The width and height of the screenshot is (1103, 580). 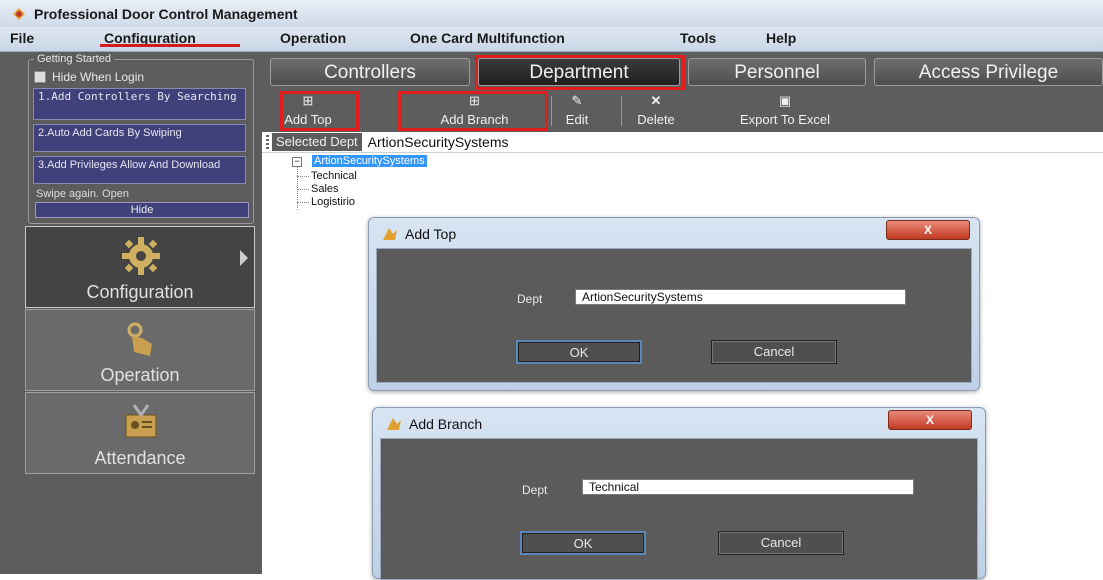 What do you see at coordinates (930, 420) in the screenshot?
I see `add-branch-close-button: X` at bounding box center [930, 420].